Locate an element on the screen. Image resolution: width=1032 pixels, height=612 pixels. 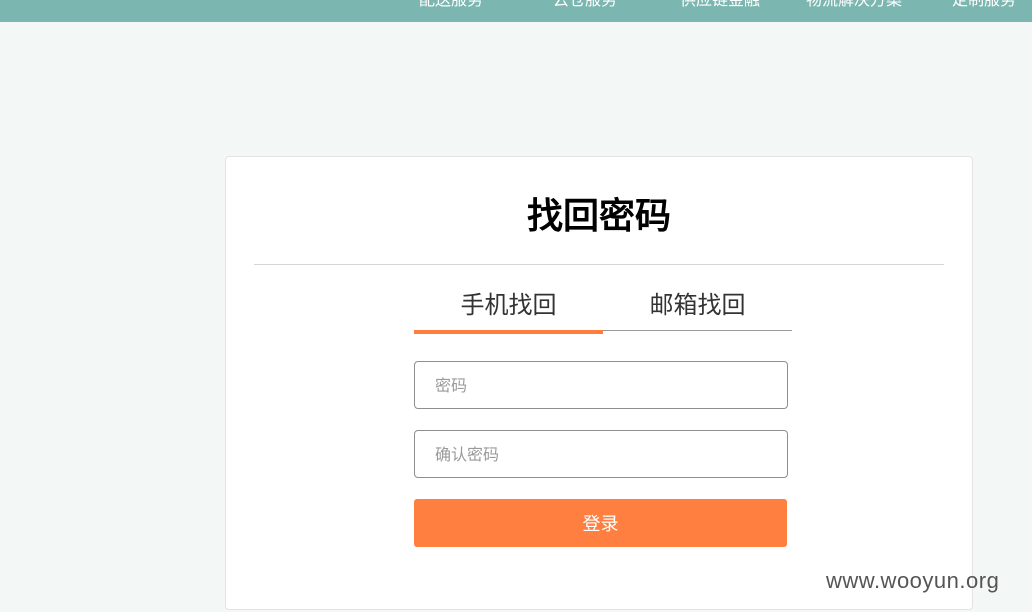
nav-item-delivery: 配送服务 is located at coordinates (451, 7).